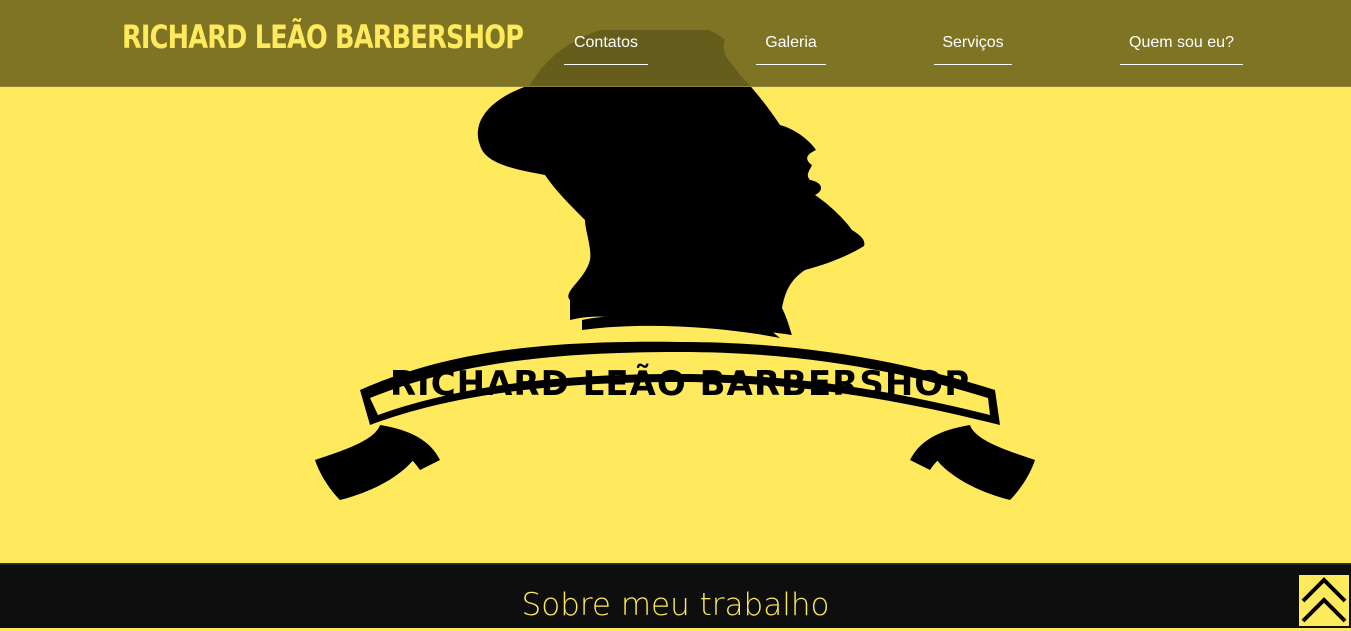 The height and width of the screenshot is (631, 1351). Describe the element at coordinates (791, 48) in the screenshot. I see `nav-galeria: Galeria` at that location.